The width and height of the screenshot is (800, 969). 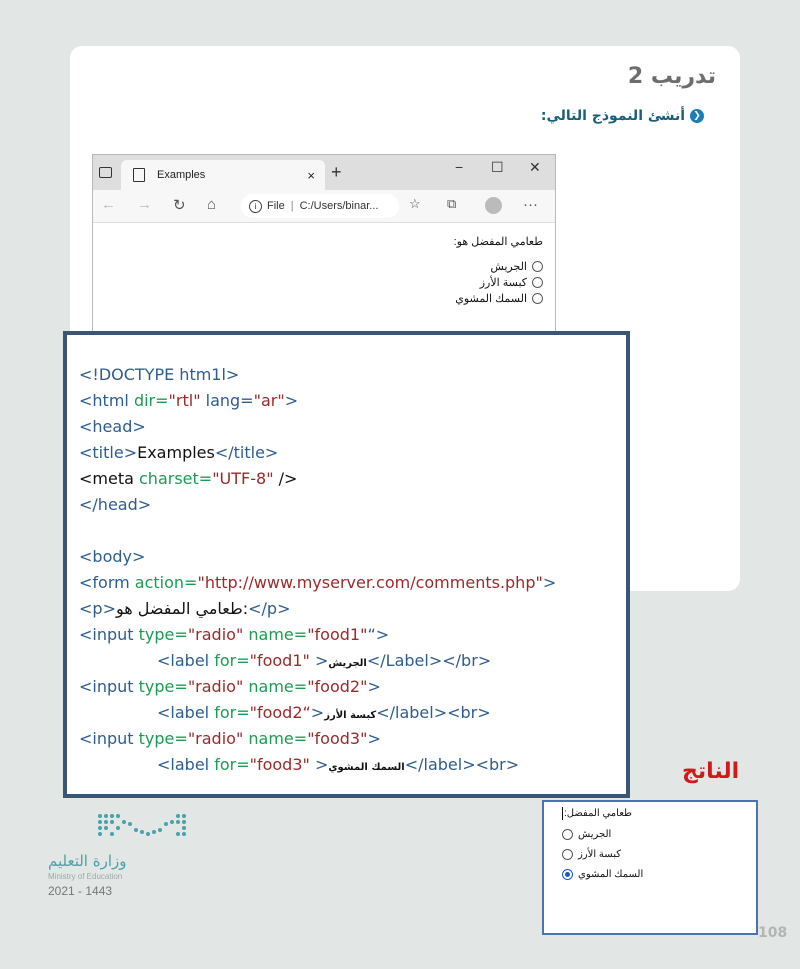 What do you see at coordinates (311, 175) in the screenshot?
I see `tab-close-icon: ×` at bounding box center [311, 175].